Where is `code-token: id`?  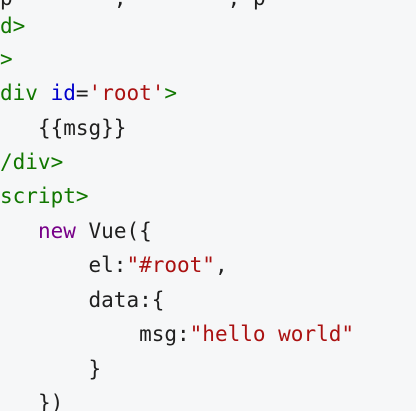 code-token: id is located at coordinates (63, 93).